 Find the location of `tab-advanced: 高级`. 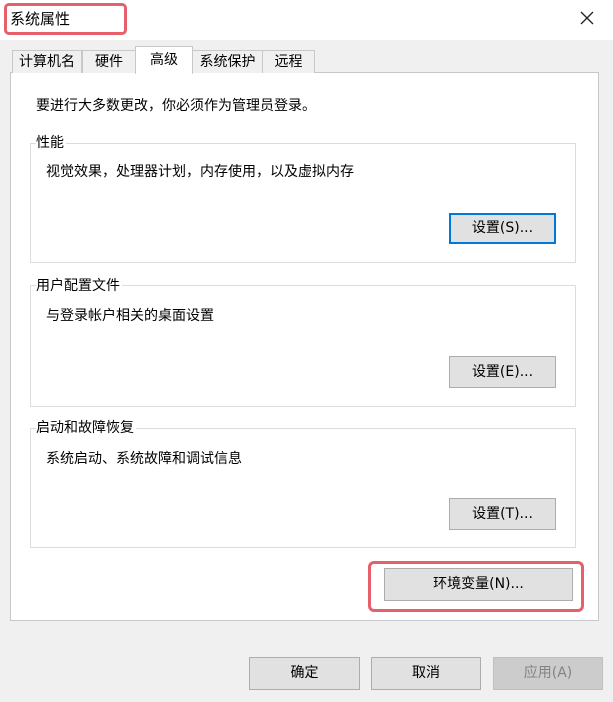

tab-advanced: 高级 is located at coordinates (164, 60).